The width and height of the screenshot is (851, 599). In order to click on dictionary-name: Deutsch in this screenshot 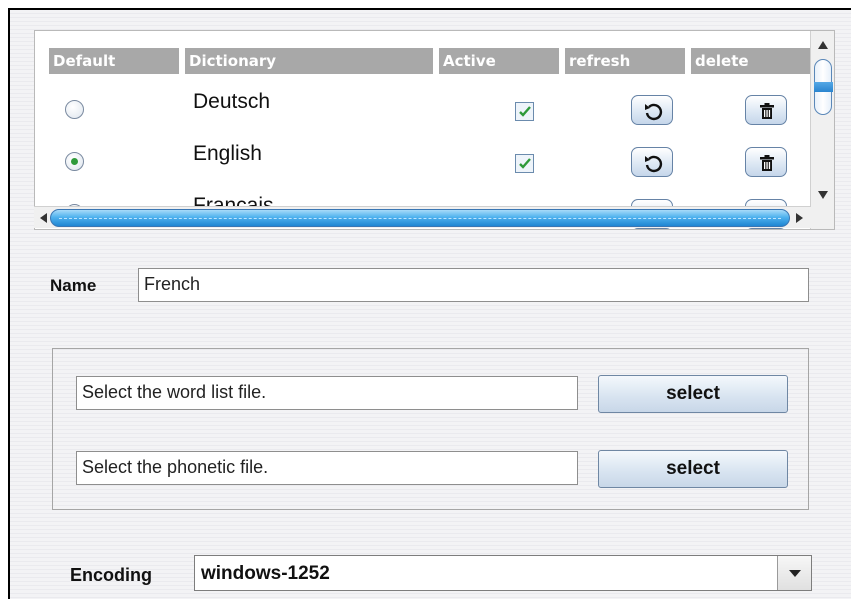, I will do `click(232, 101)`.